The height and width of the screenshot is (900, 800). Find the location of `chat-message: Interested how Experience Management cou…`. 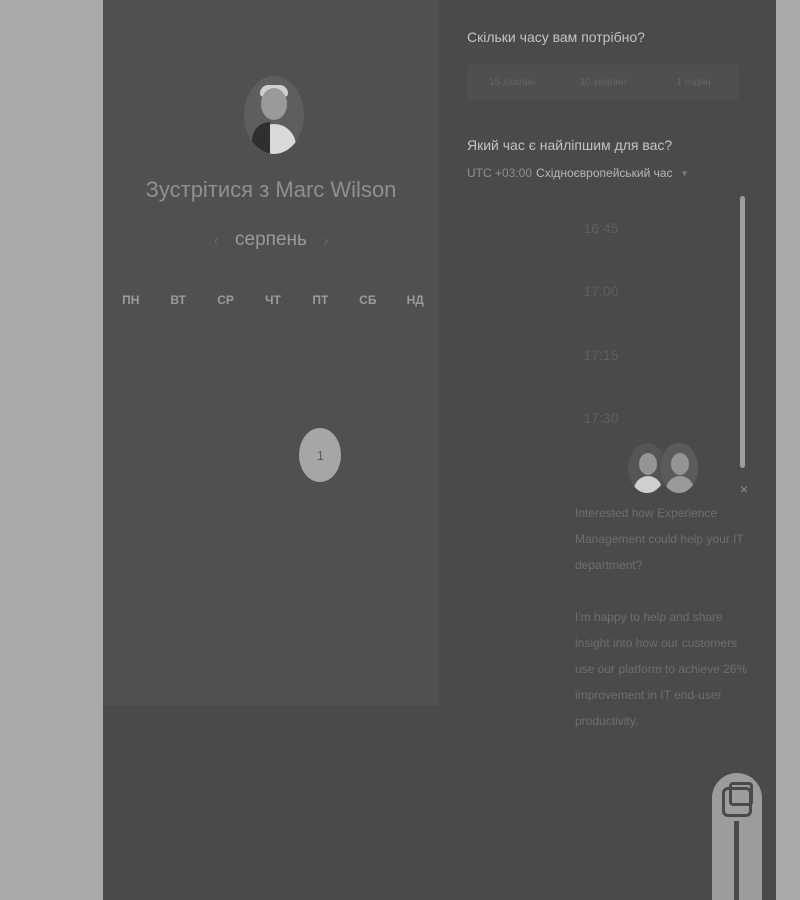

chat-message: Interested how Experience Management cou… is located at coordinates (665, 617).